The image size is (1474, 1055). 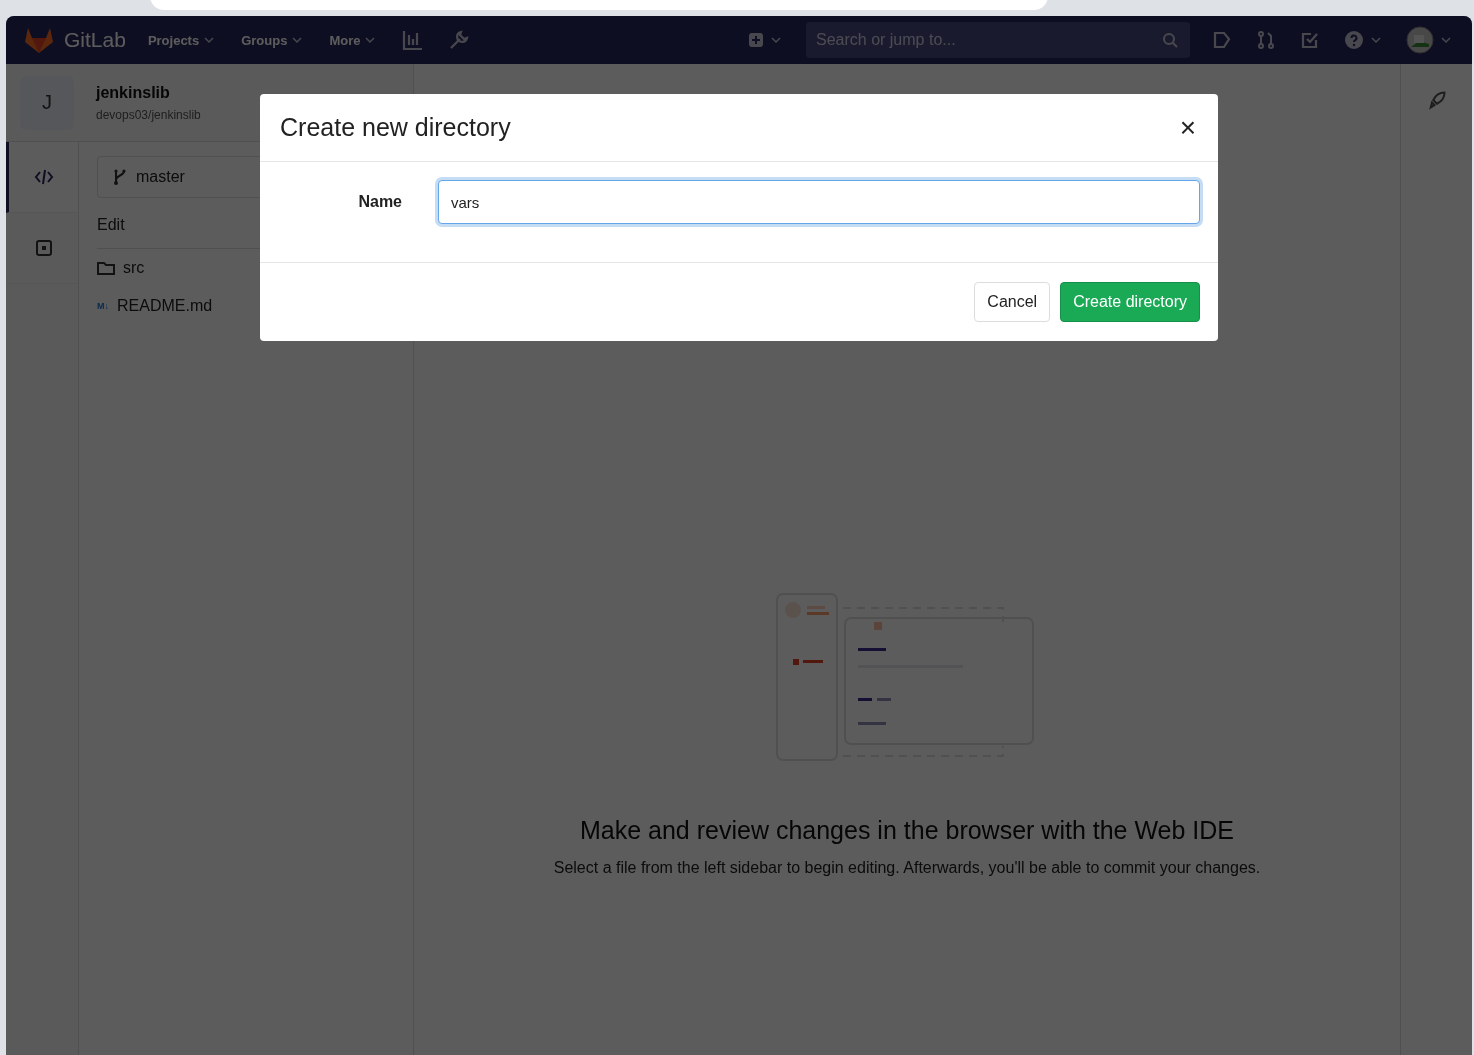 I want to click on empty-state-title: Make and review changes in the browser with the Web IDE, so click(x=907, y=830).